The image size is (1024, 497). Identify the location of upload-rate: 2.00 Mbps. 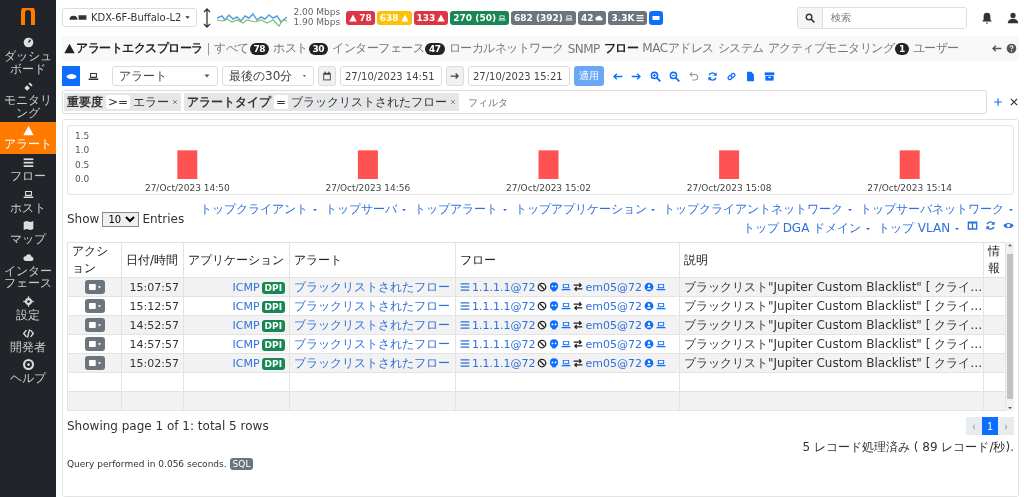
(317, 13).